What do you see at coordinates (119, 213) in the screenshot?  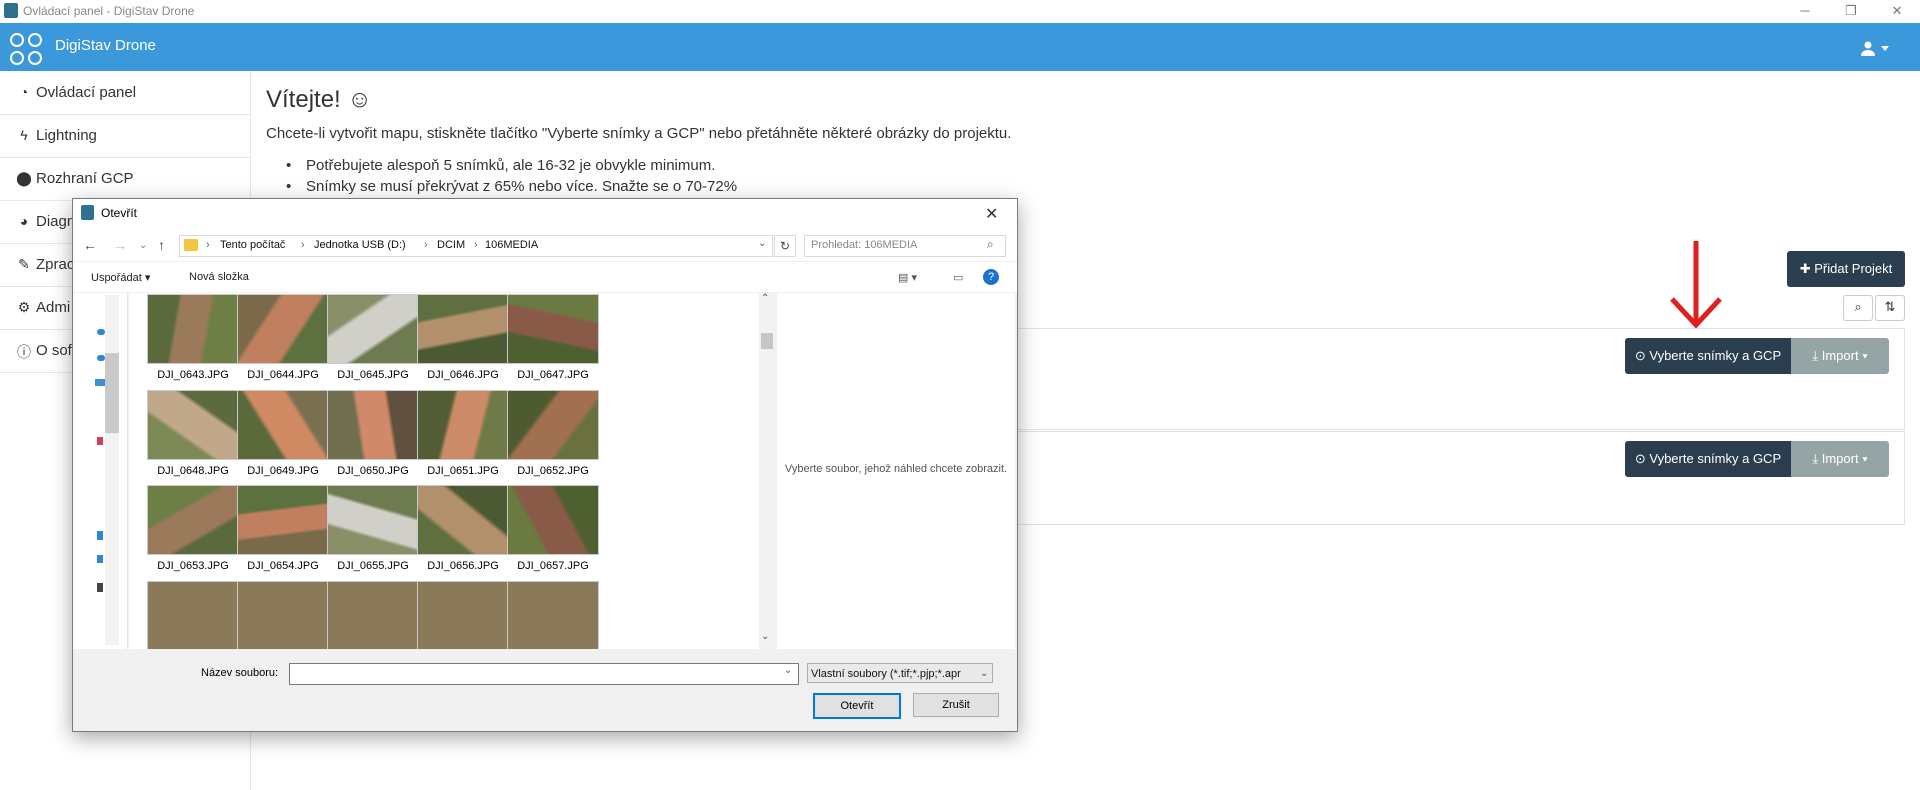 I see `dialog-title: Otevřít` at bounding box center [119, 213].